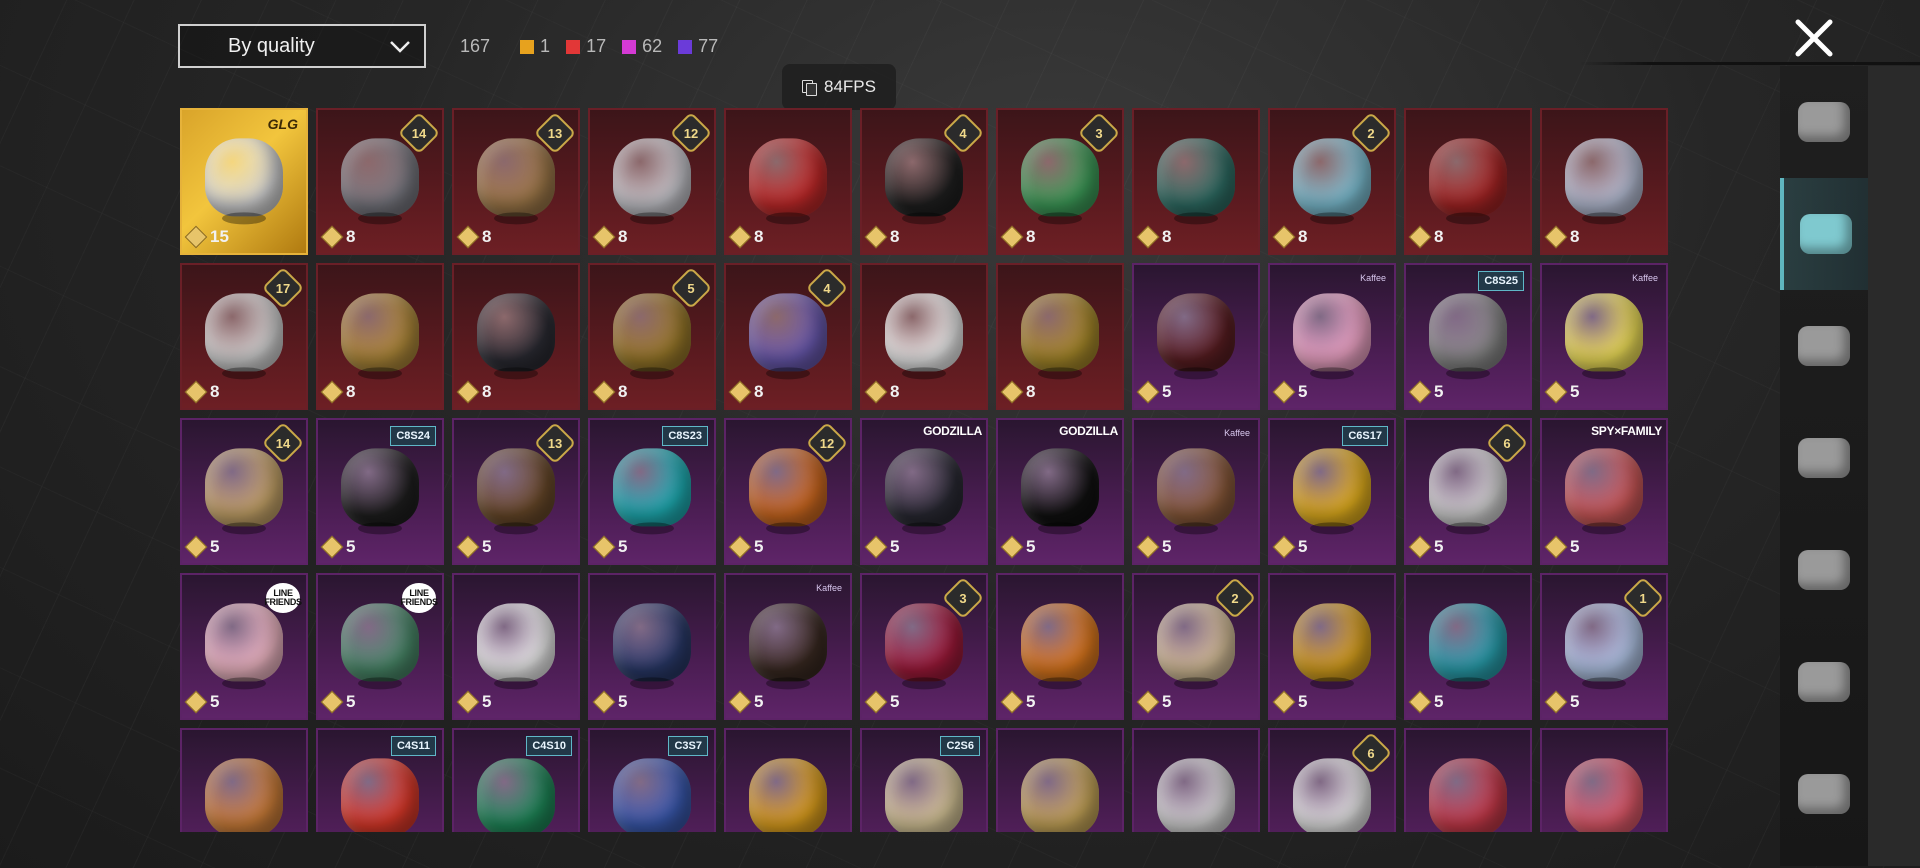  I want to click on item-card: 14 5, so click(244, 491).